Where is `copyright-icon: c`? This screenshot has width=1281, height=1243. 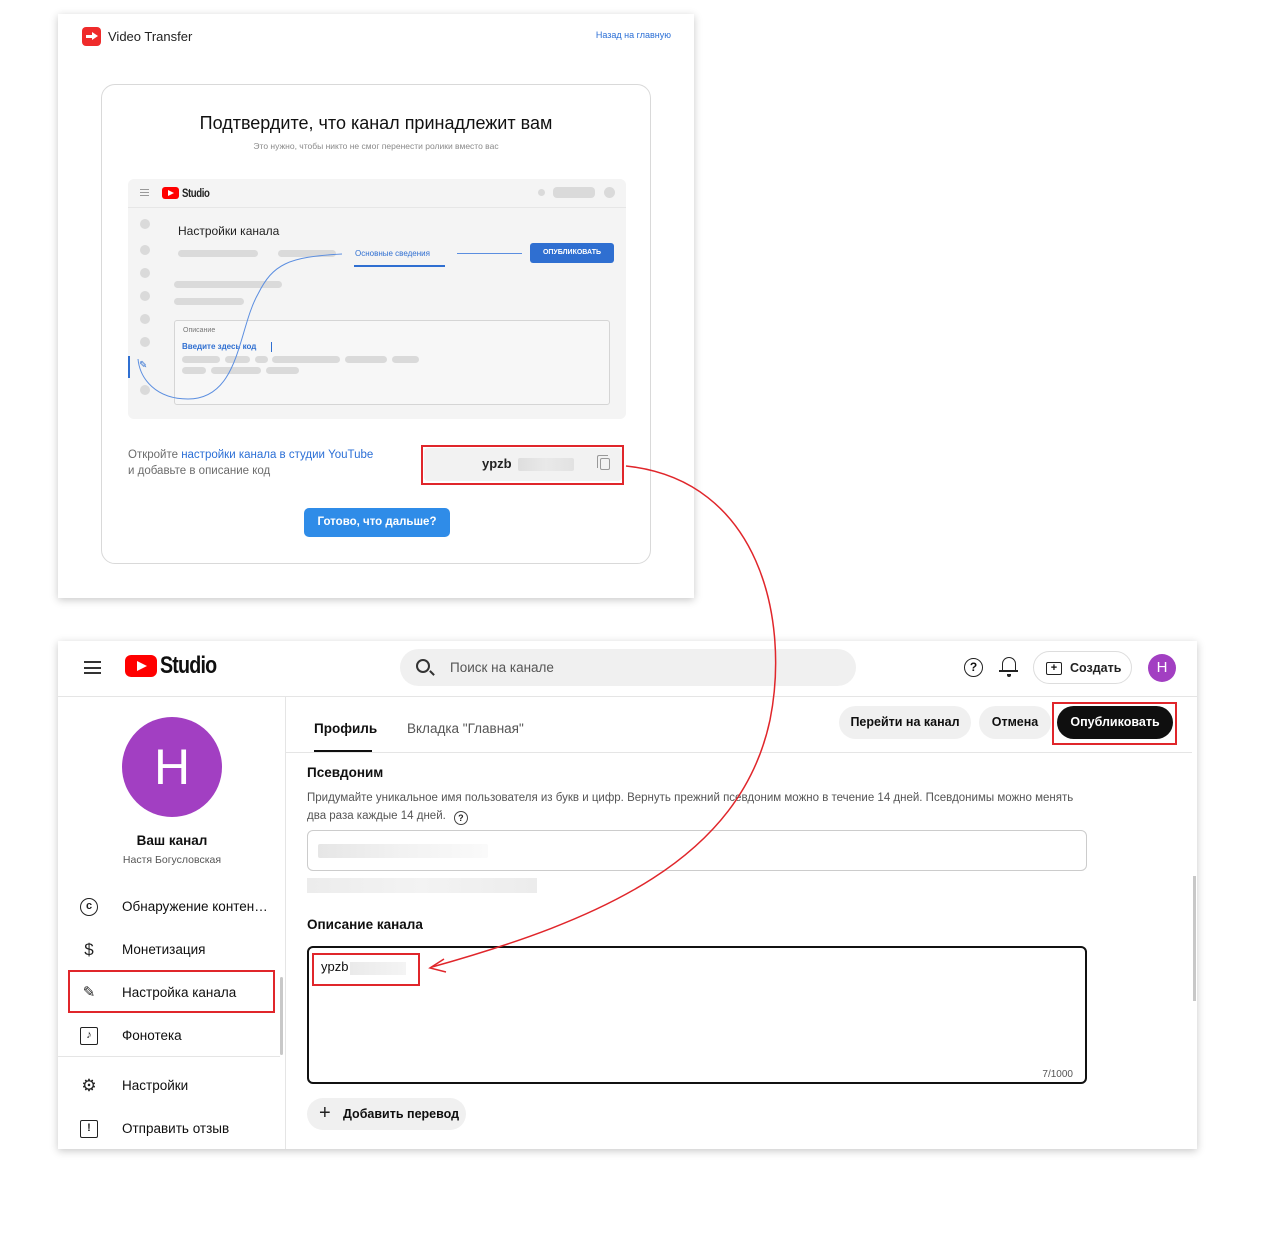 copyright-icon: c is located at coordinates (89, 907).